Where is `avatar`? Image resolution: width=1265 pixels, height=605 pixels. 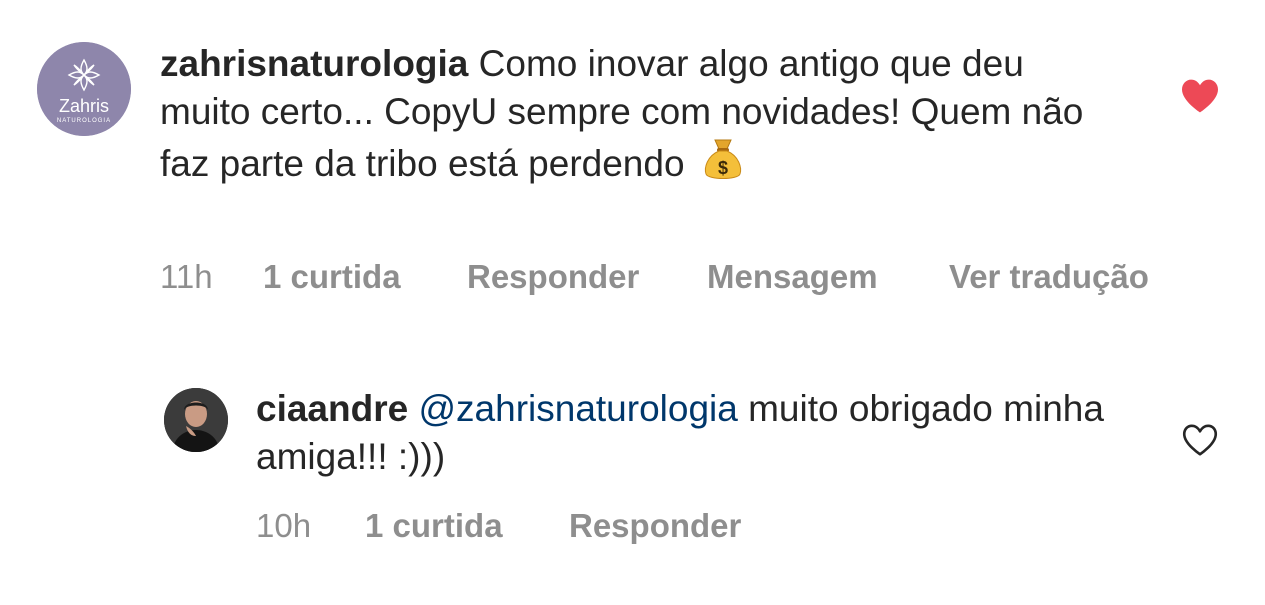
avatar is located at coordinates (196, 420).